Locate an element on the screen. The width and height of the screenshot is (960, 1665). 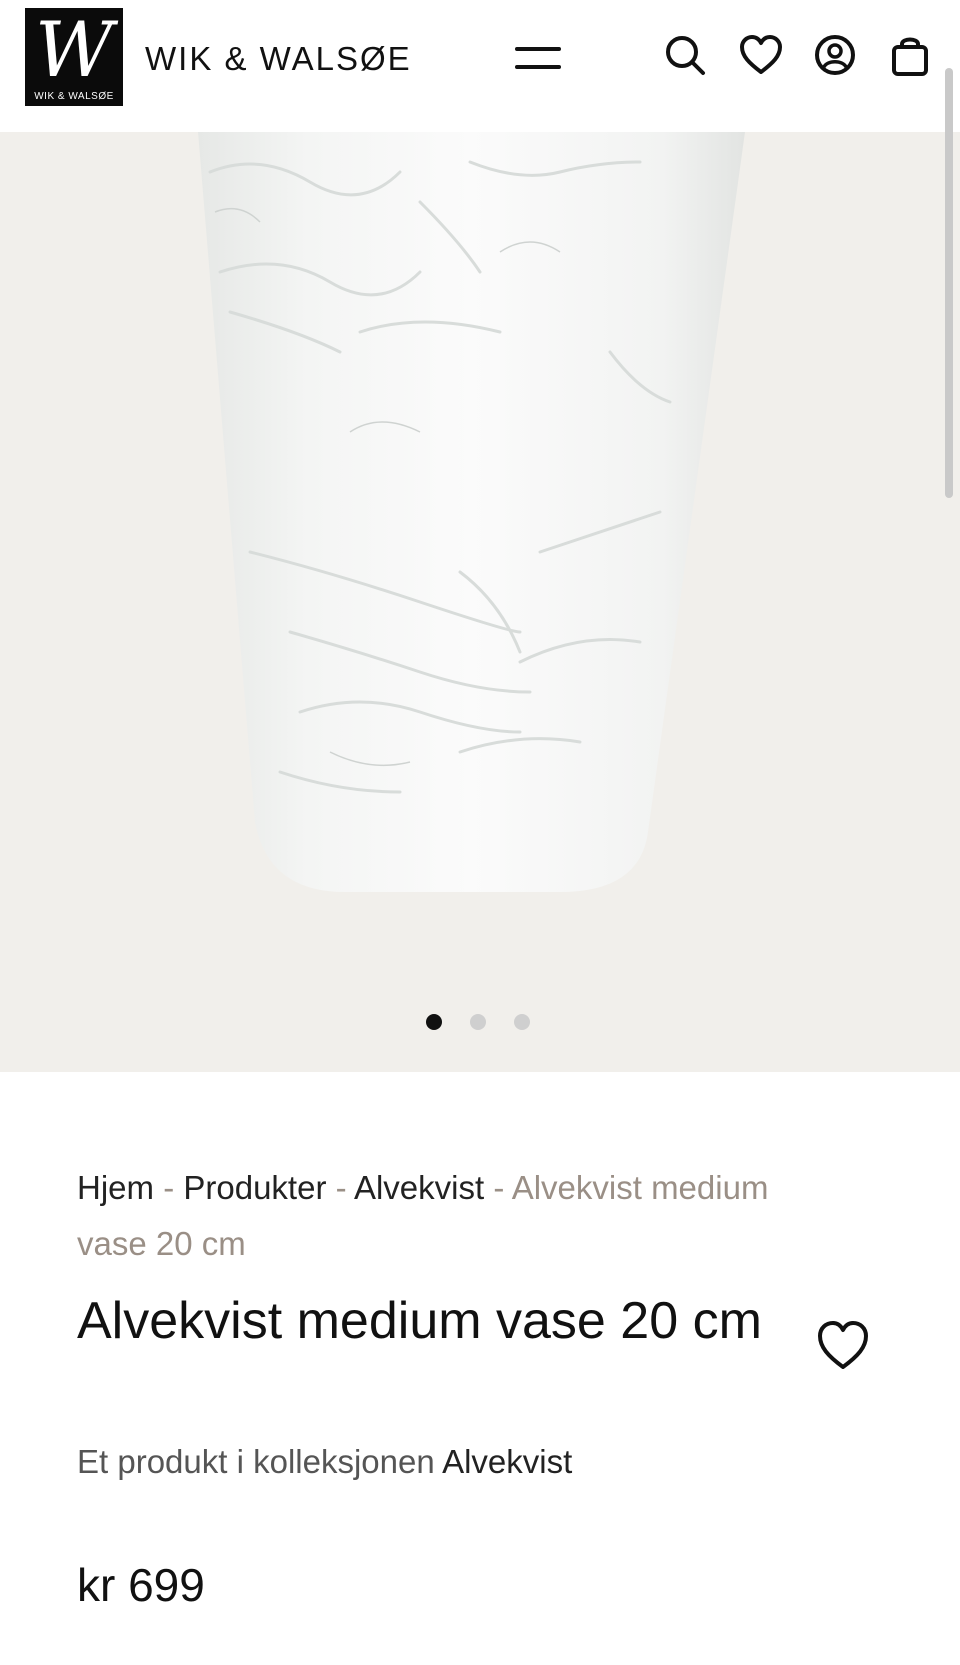
product-collection: Et produkt i kolleksjonen Alvekvist is located at coordinates (324, 1462).